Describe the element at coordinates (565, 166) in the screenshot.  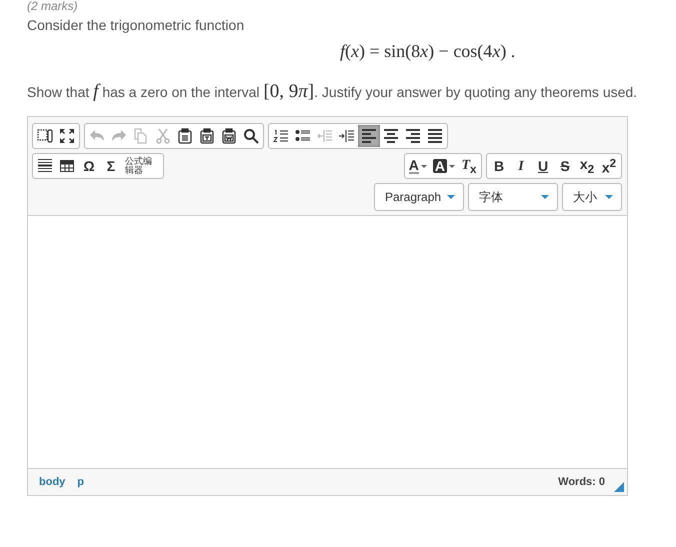
I see `toolbar-button: S` at that location.